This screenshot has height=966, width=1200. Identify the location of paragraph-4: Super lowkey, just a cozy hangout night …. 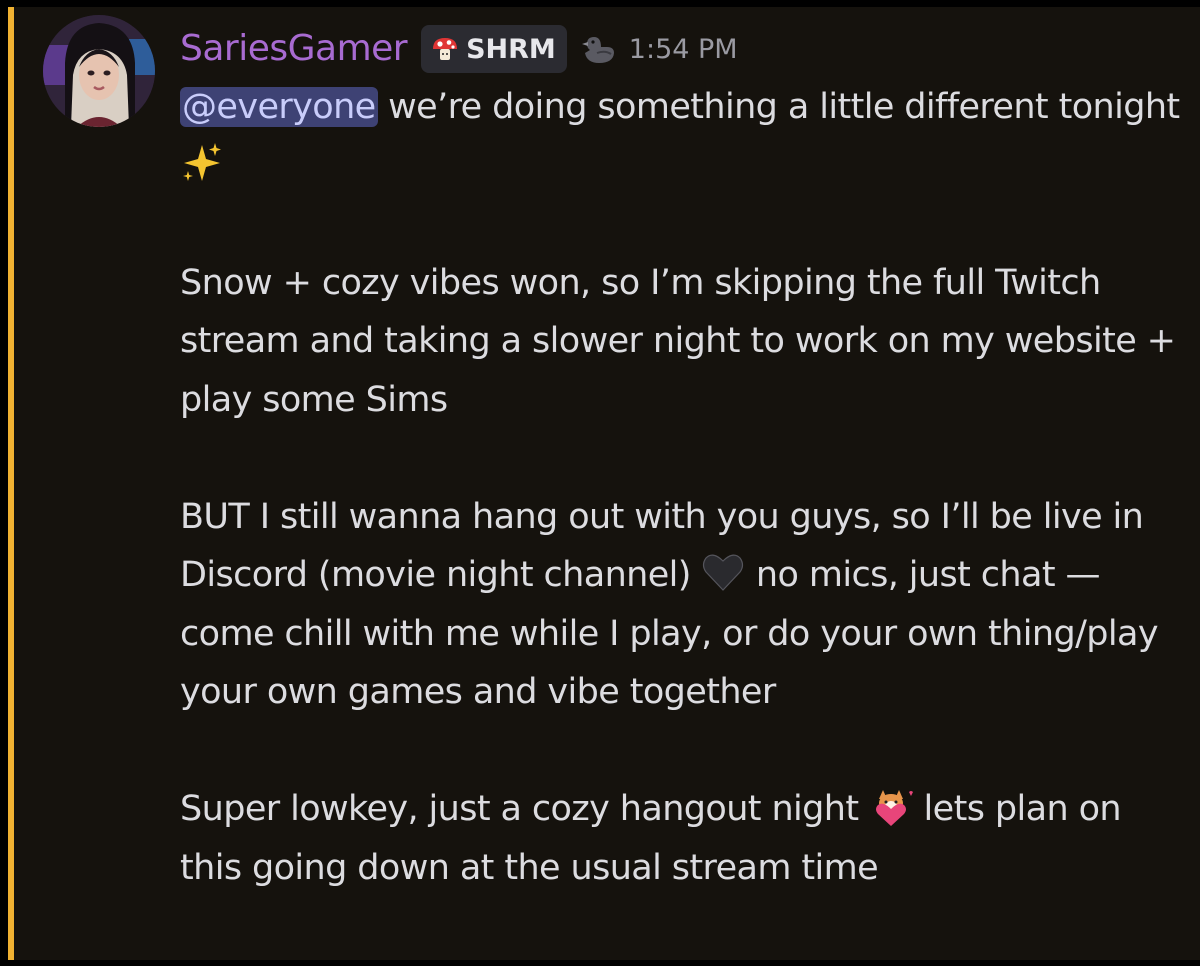
(680, 838).